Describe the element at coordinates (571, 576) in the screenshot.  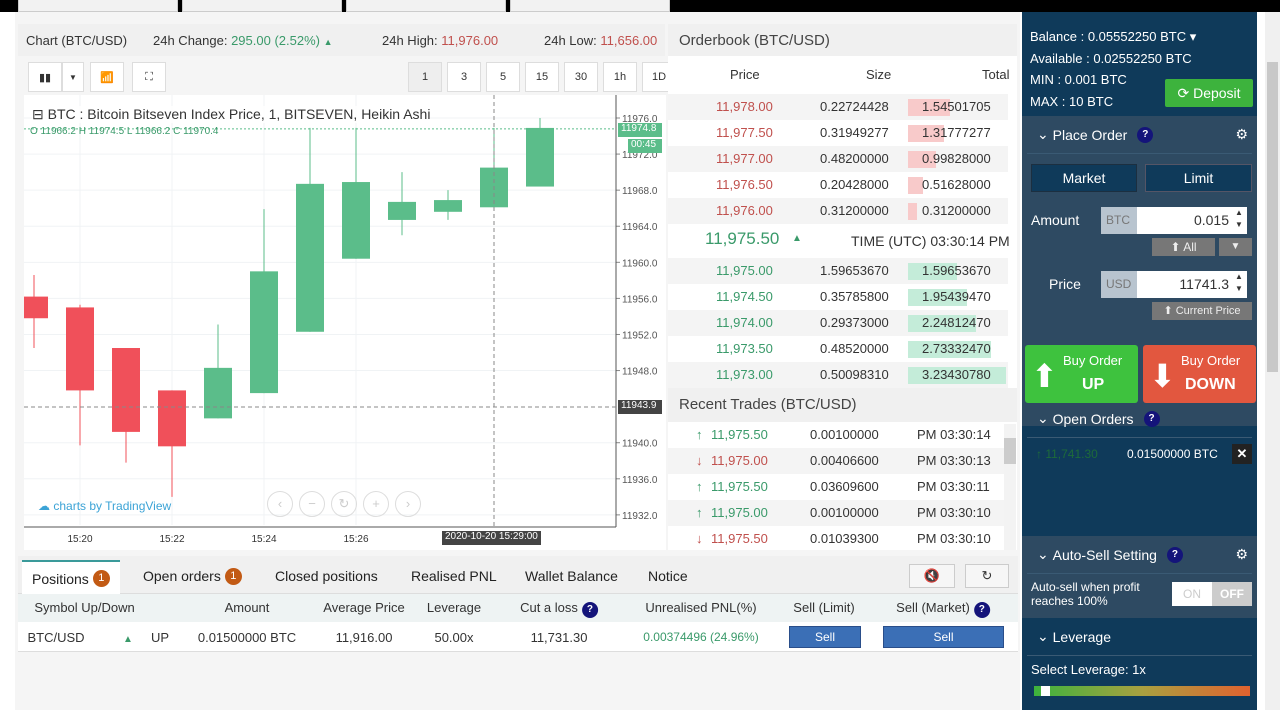
I see `tab-wallet-balance: Wallet Balance` at that location.